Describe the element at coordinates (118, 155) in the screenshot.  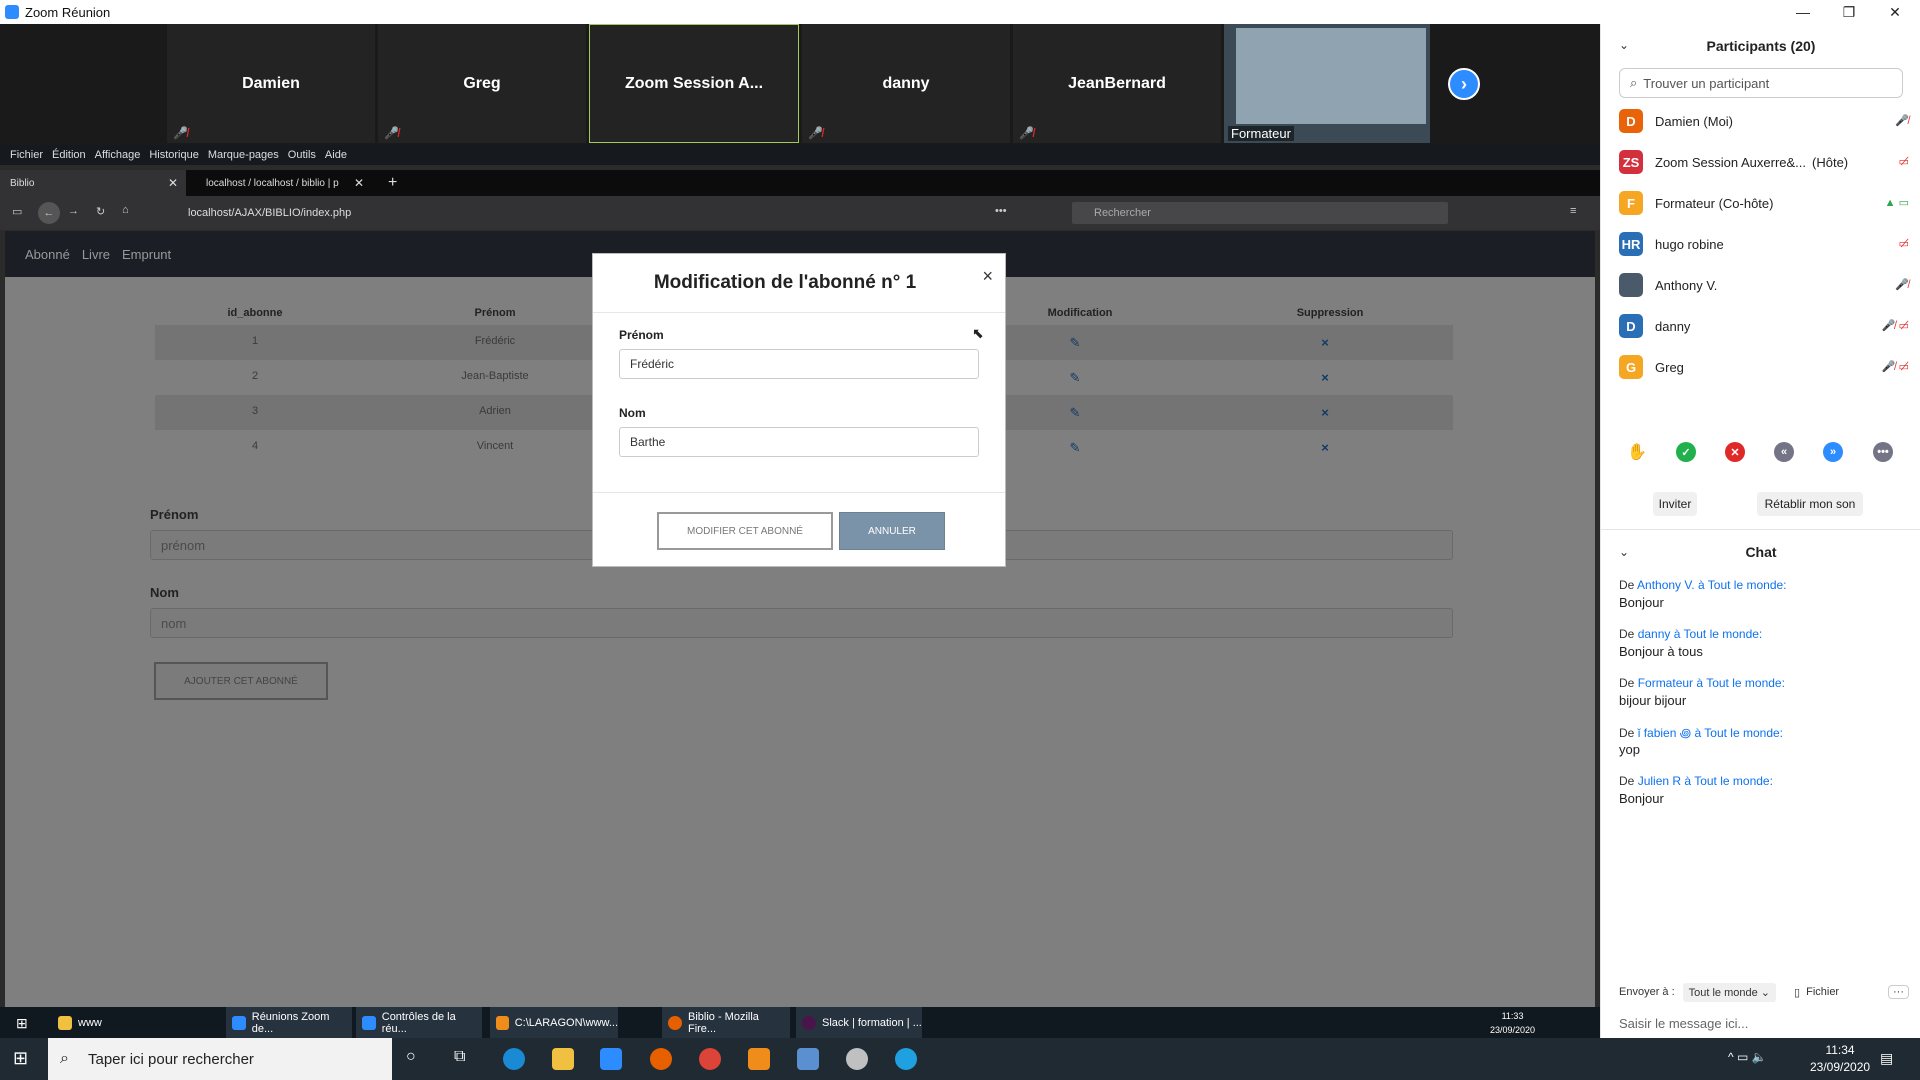
I see `menu-affichage: Affichage` at that location.